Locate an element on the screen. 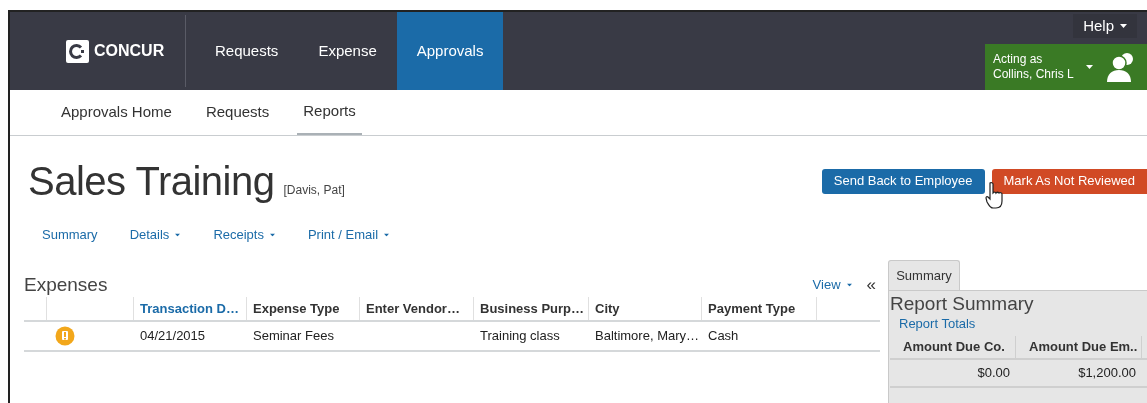 This screenshot has height=403, width=1147. column-header: Amount Due Em.. is located at coordinates (1079, 347).